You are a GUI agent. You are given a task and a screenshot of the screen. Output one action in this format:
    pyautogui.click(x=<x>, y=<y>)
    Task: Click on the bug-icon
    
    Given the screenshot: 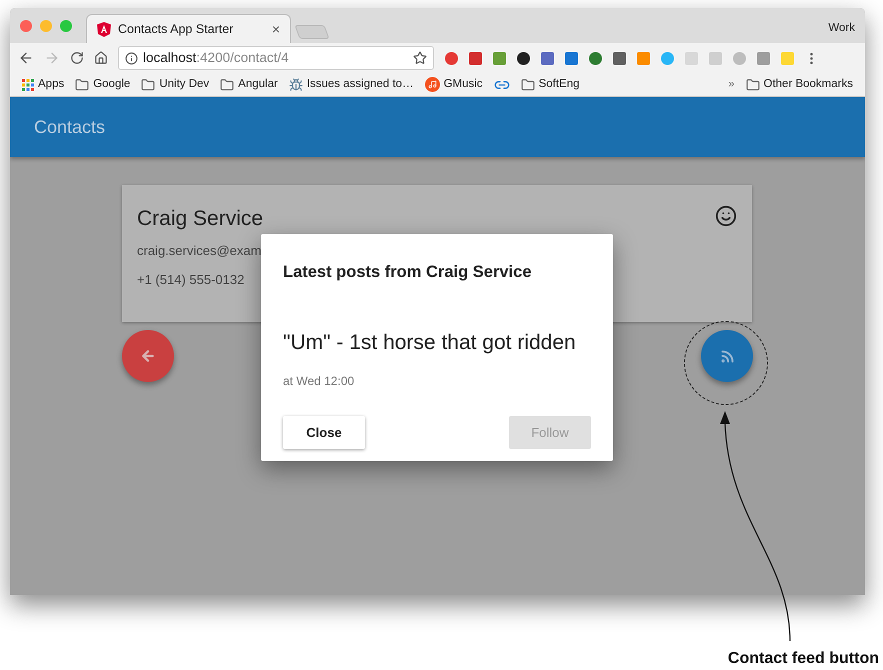 What is the action you would take?
    pyautogui.click(x=295, y=85)
    